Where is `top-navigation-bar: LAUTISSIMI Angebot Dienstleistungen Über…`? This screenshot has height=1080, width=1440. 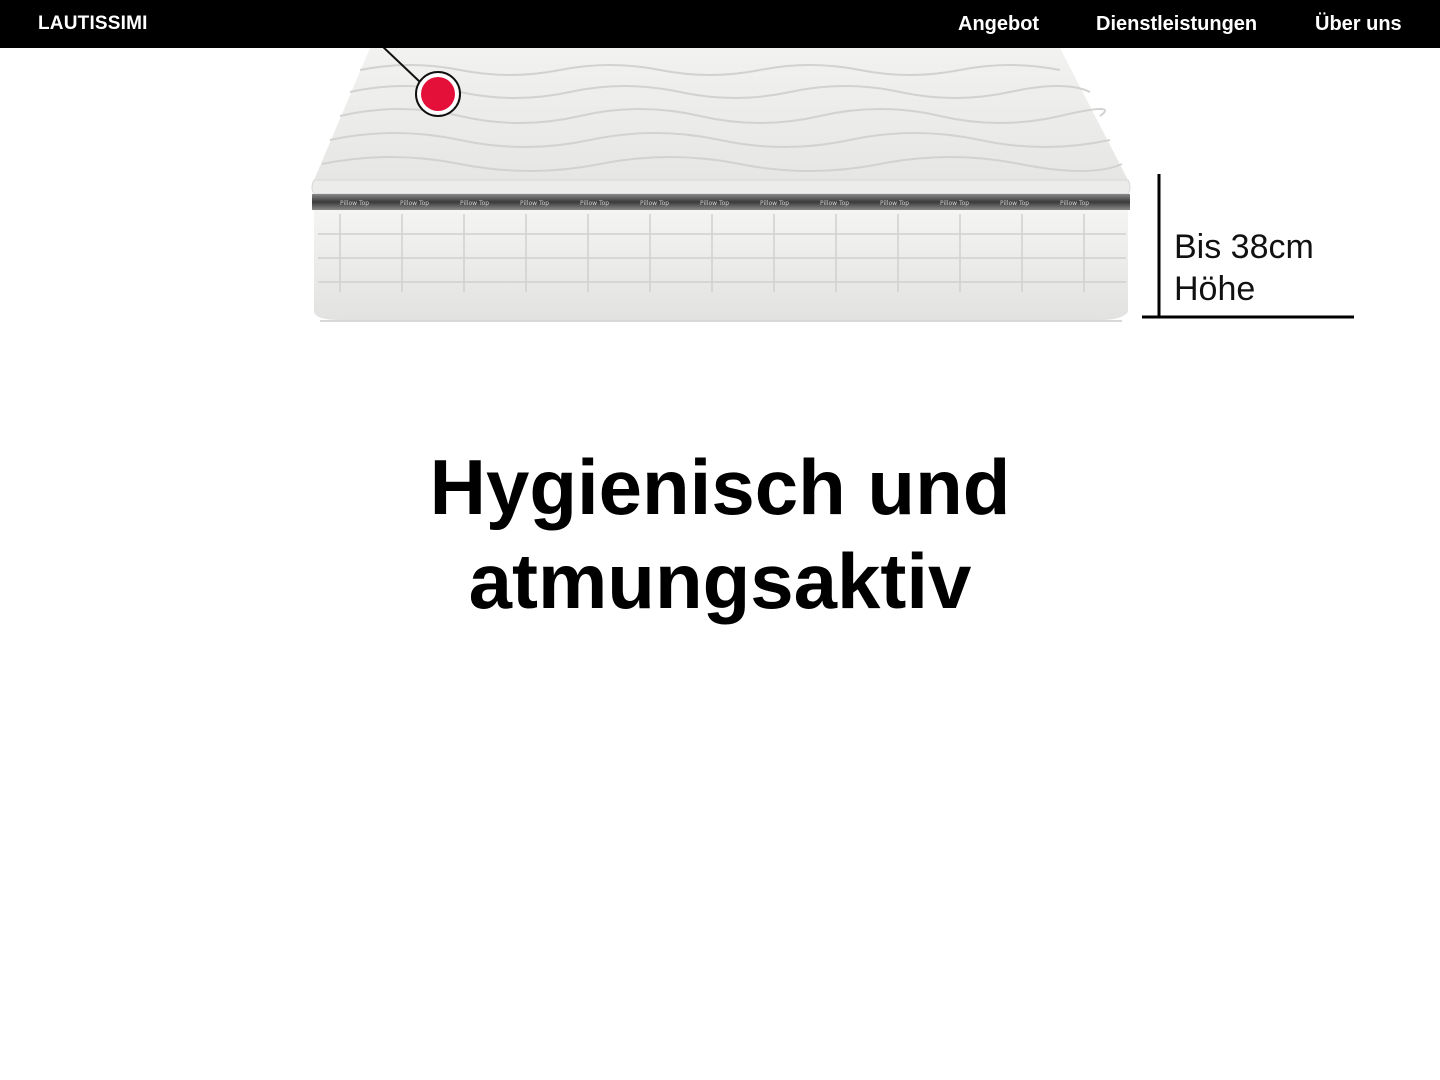 top-navigation-bar: LAUTISSIMI Angebot Dienstleistungen Über… is located at coordinates (720, 24).